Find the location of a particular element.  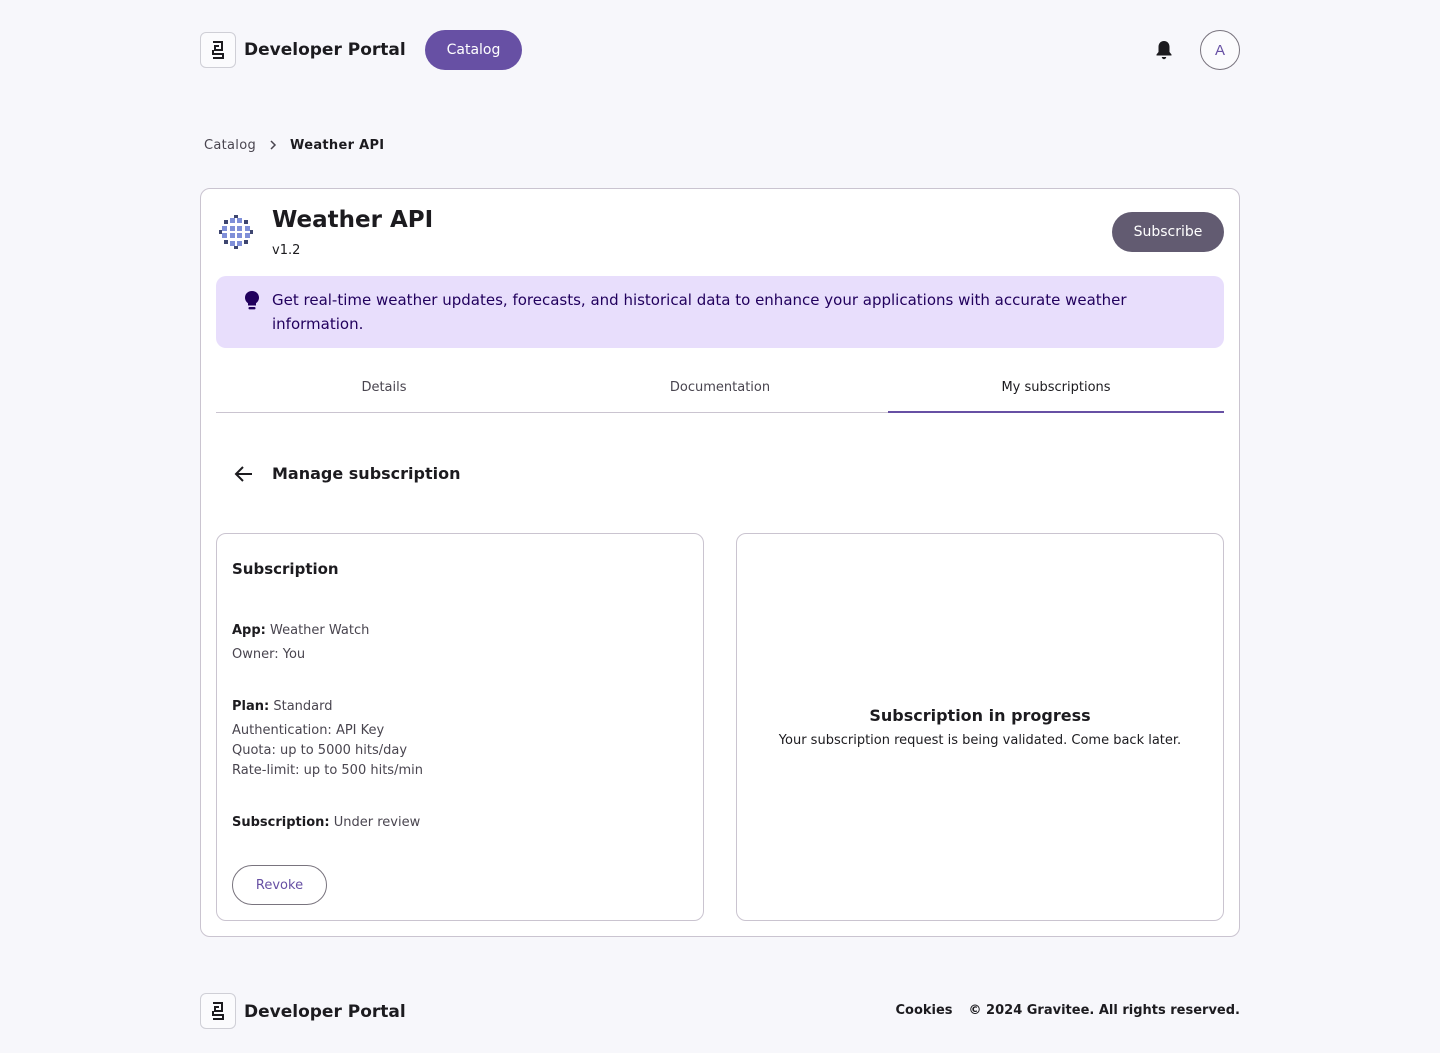

tab-bar: Details Documentation My subscriptions is located at coordinates (720, 394).